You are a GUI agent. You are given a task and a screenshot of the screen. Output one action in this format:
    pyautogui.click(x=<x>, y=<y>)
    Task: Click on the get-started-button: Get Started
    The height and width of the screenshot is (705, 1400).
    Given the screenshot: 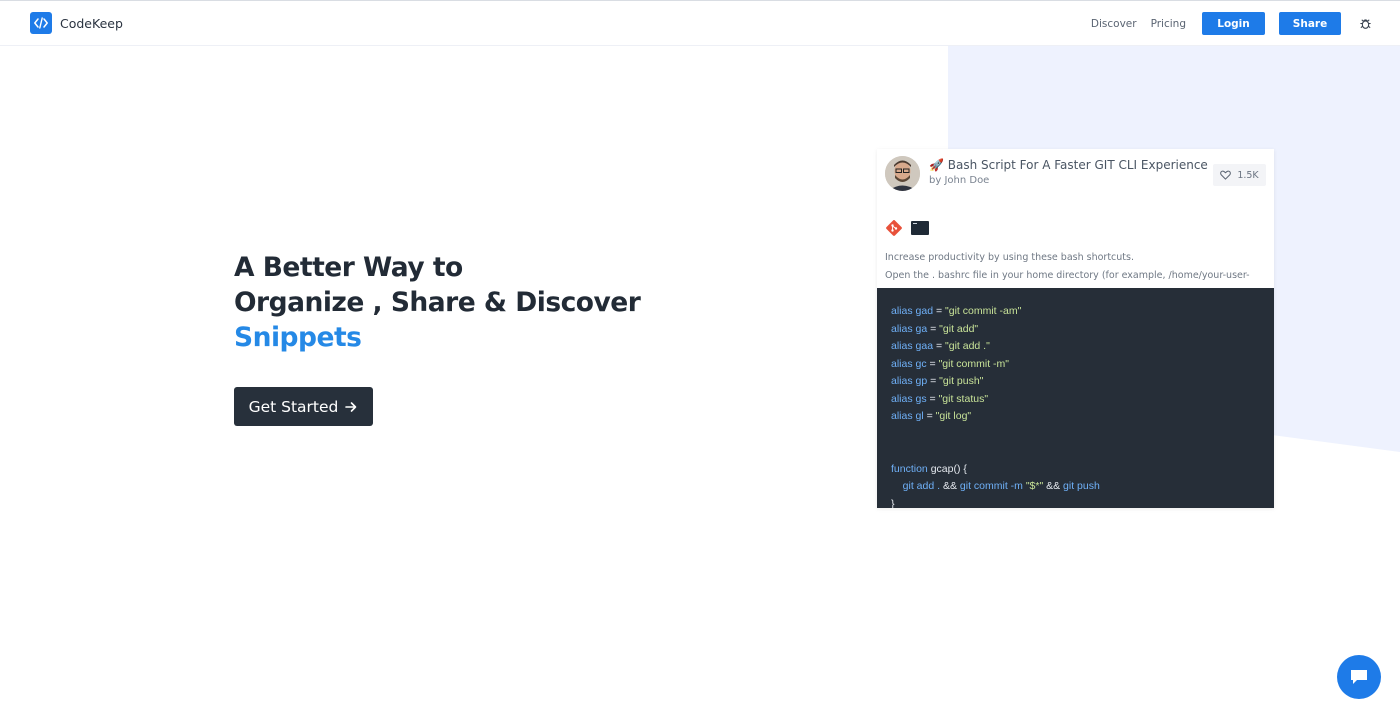 What is the action you would take?
    pyautogui.click(x=303, y=406)
    